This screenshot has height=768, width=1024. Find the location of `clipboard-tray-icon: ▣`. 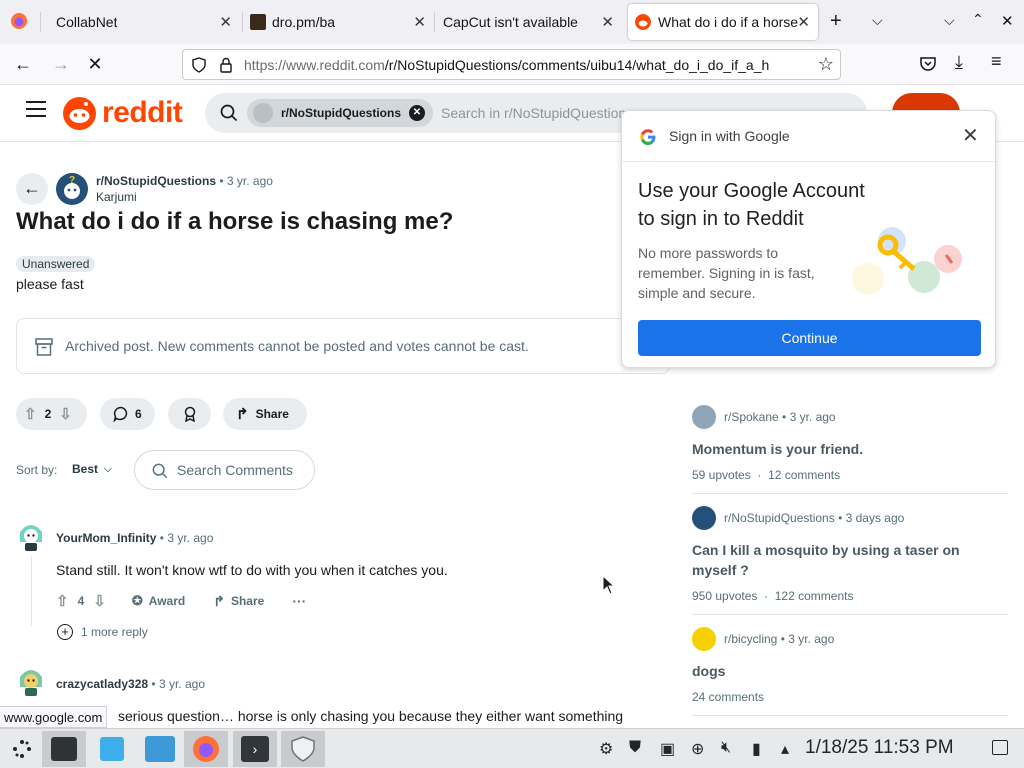

clipboard-tray-icon: ▣ is located at coordinates (667, 749).